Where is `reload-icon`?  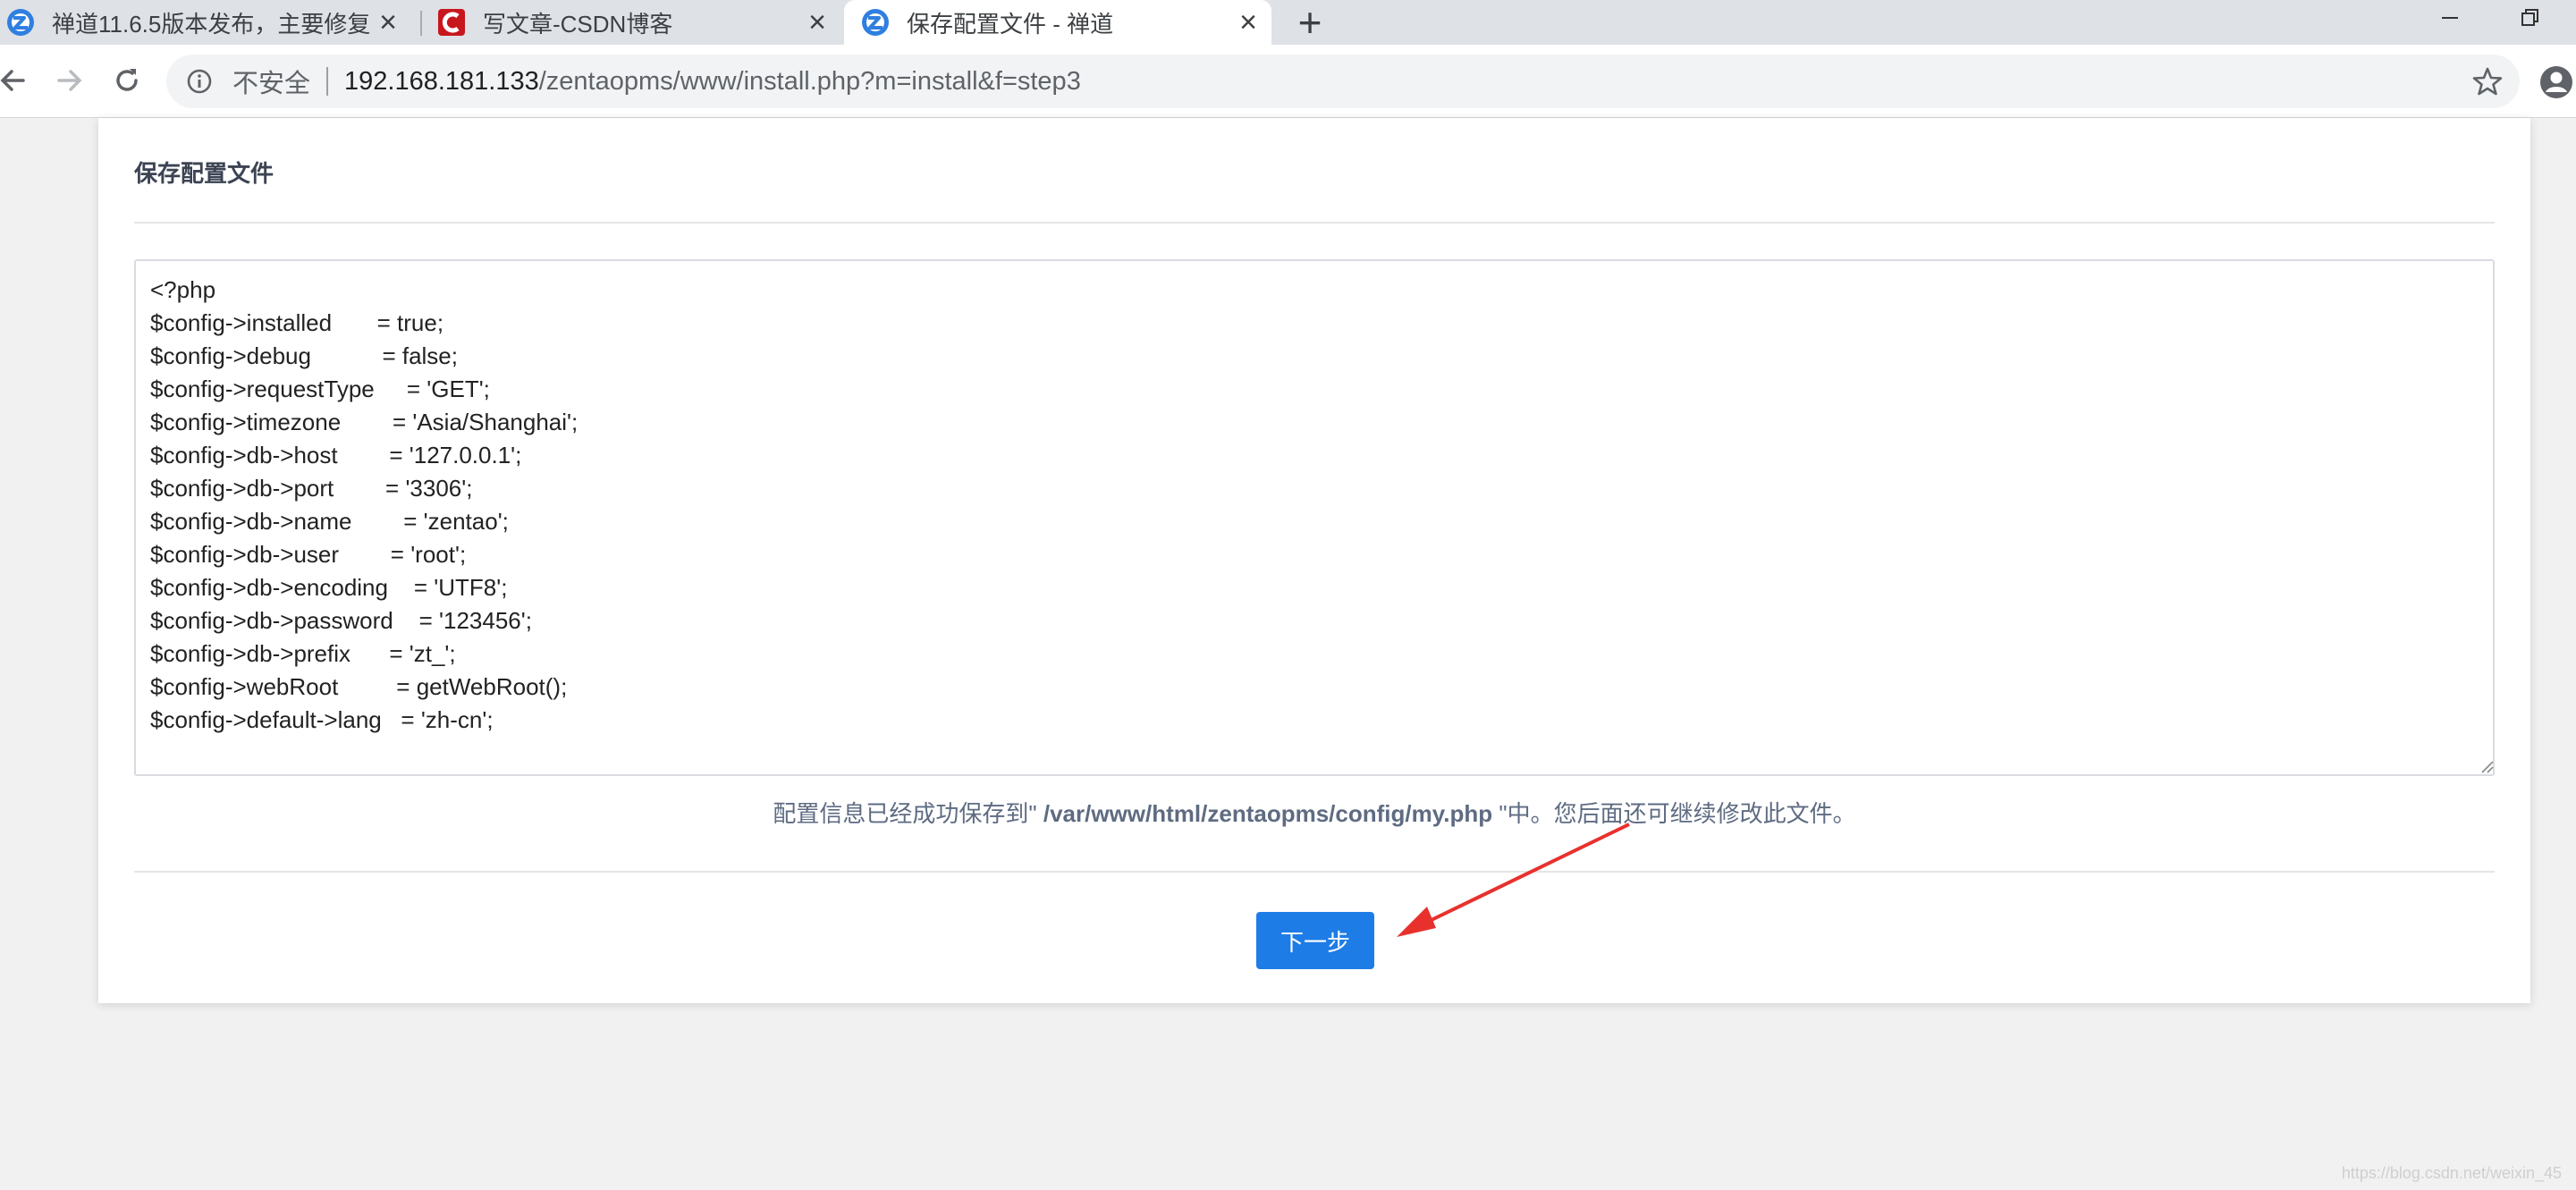 reload-icon is located at coordinates (127, 80).